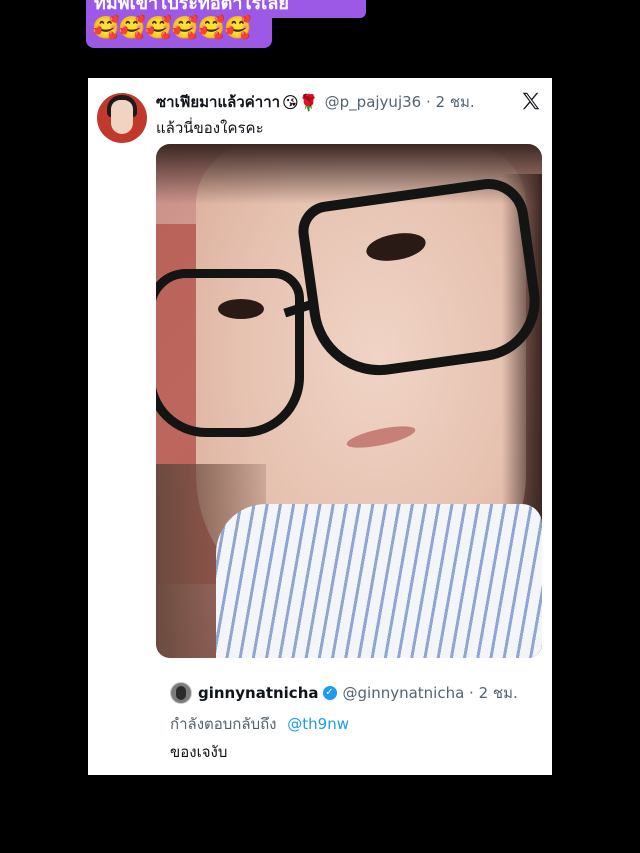  Describe the element at coordinates (218, 102) in the screenshot. I see `display-name: ซาเฟียมาแล้วค่าาา` at that location.